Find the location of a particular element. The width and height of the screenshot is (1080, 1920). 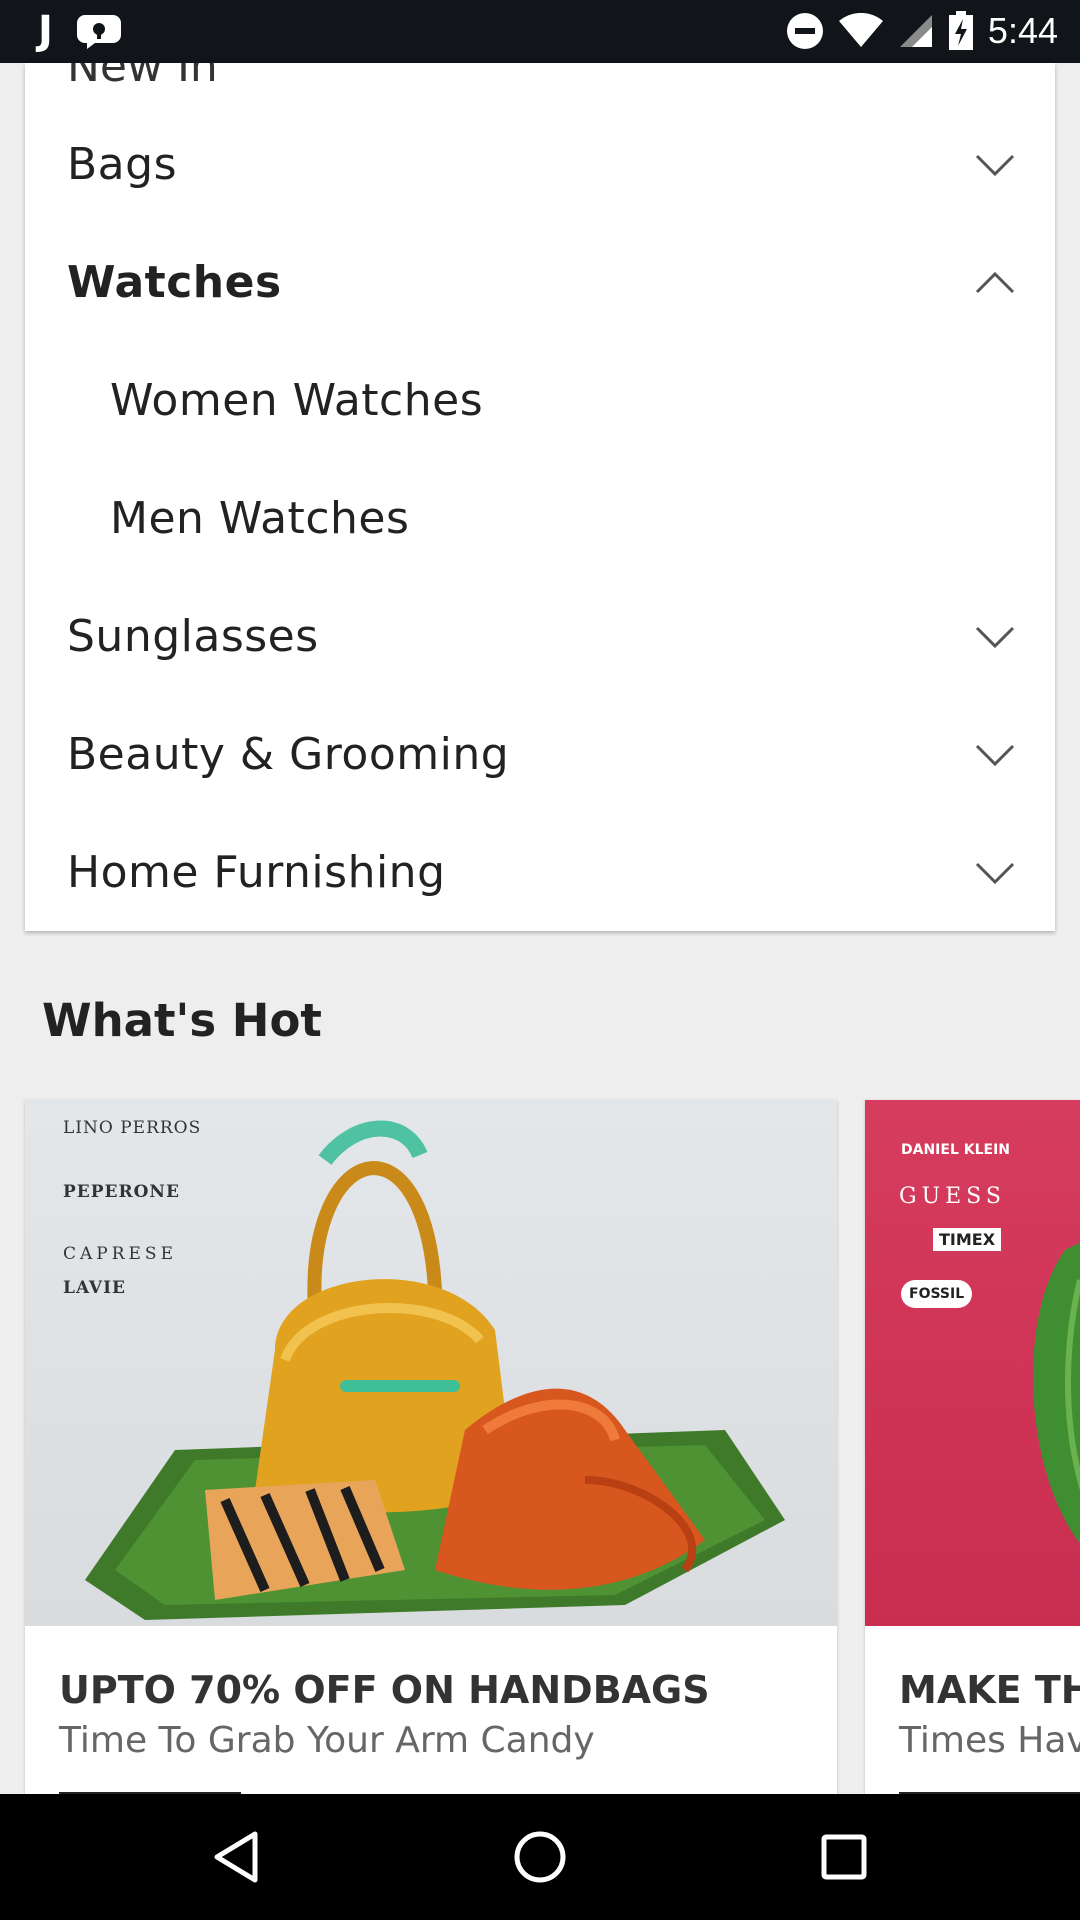

category-label: Watches is located at coordinates (174, 282).